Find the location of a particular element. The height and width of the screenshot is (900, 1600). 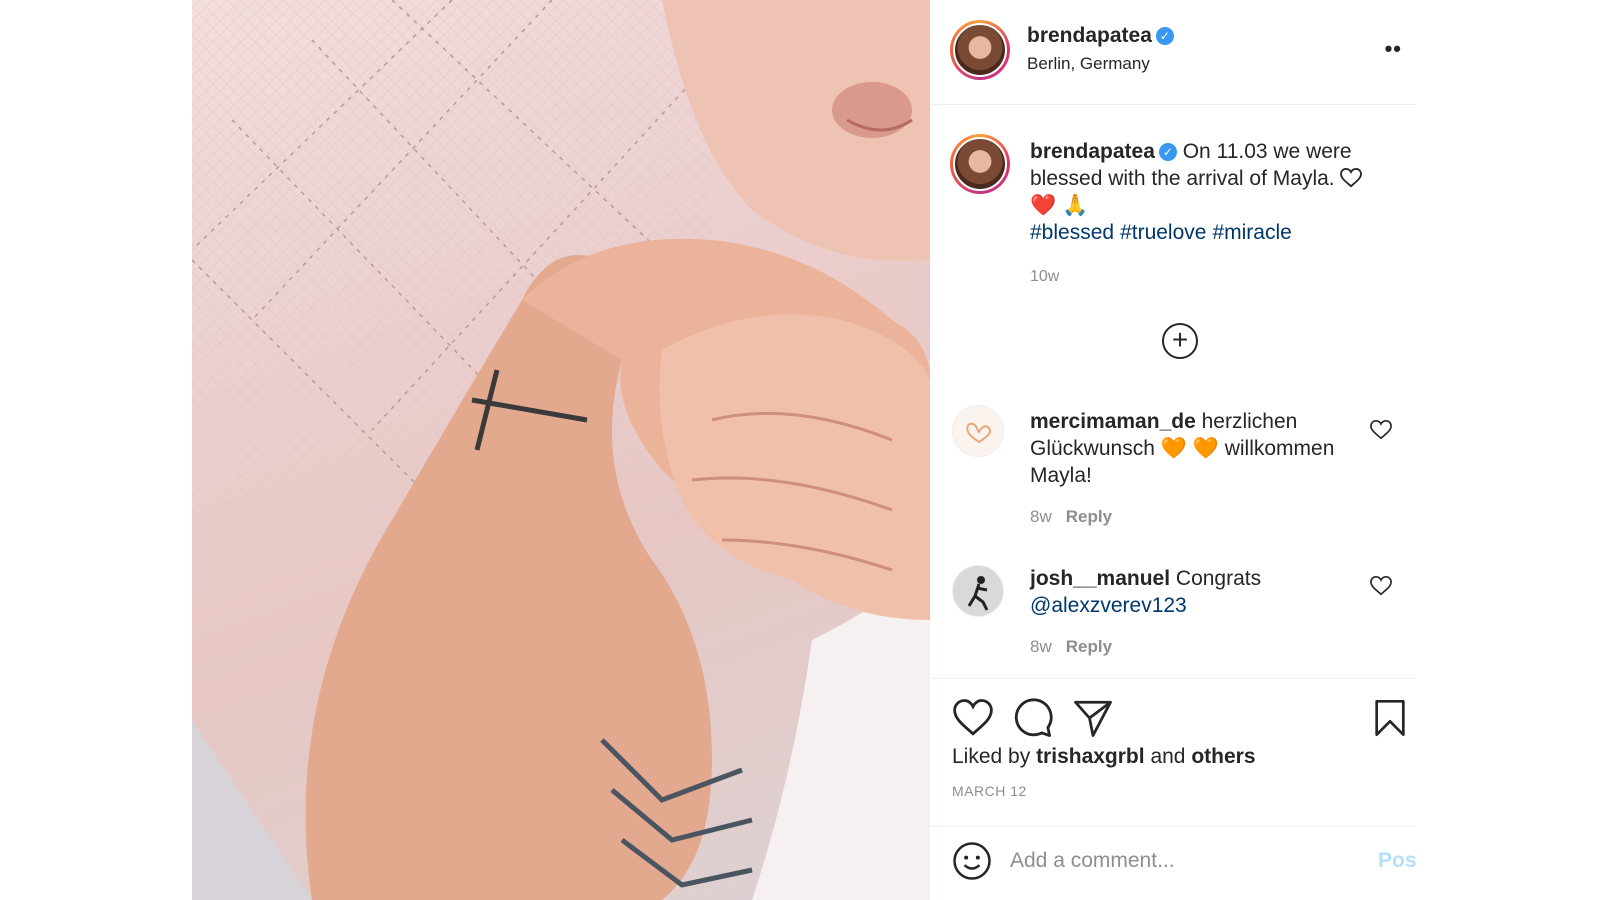

author-name-row: brendapatea ✓ is located at coordinates (1100, 36).